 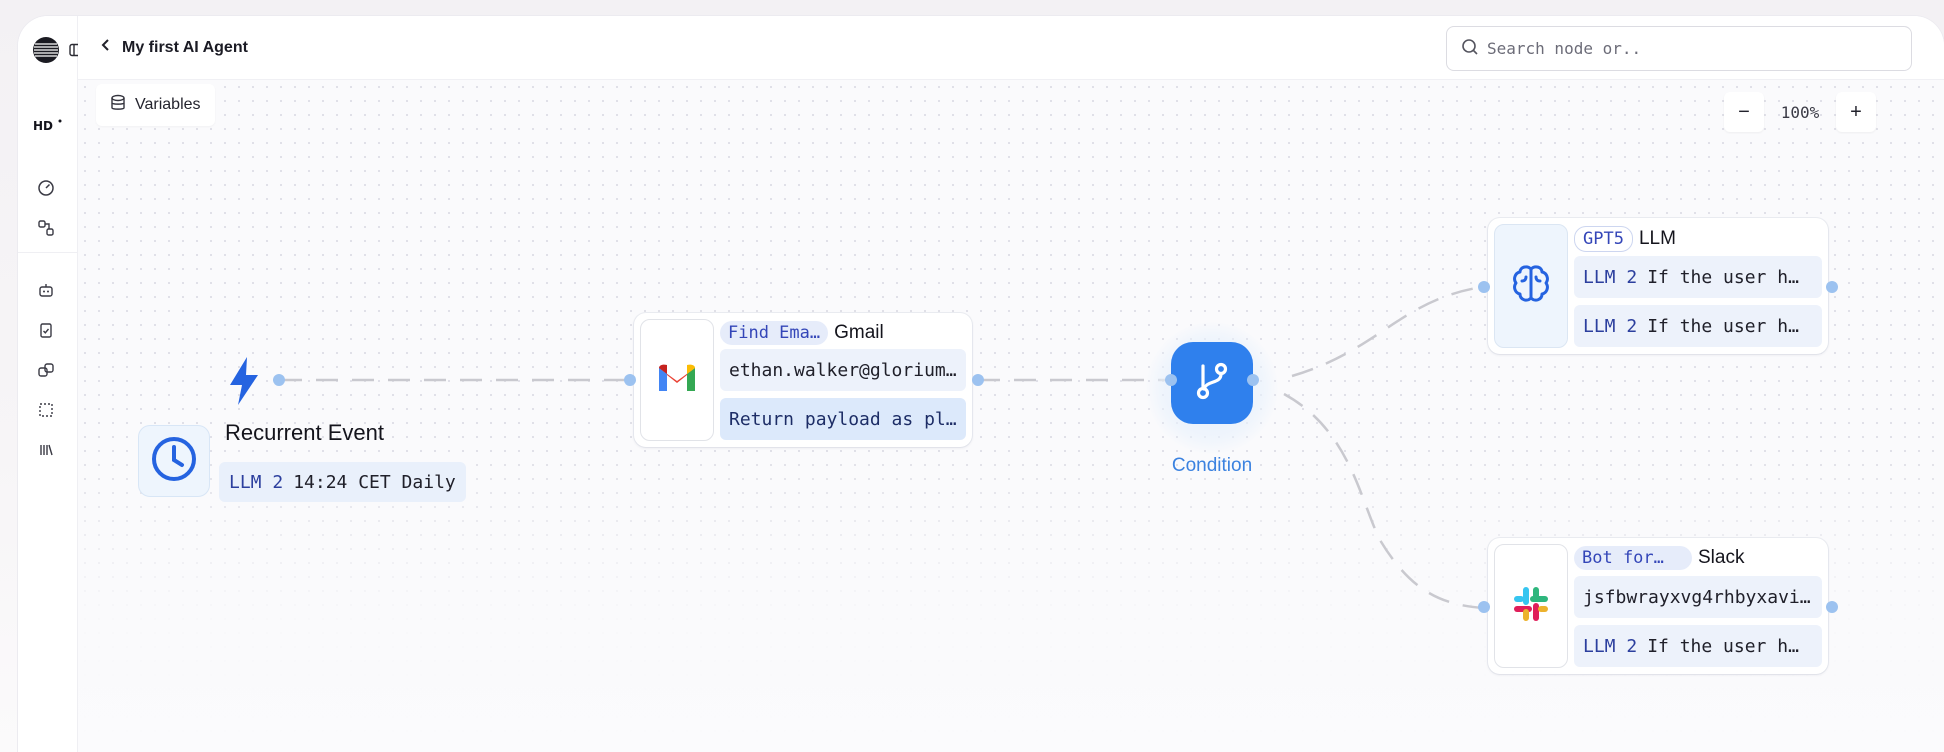 I want to click on hd-brand-icon: HD, so click(x=48, y=125).